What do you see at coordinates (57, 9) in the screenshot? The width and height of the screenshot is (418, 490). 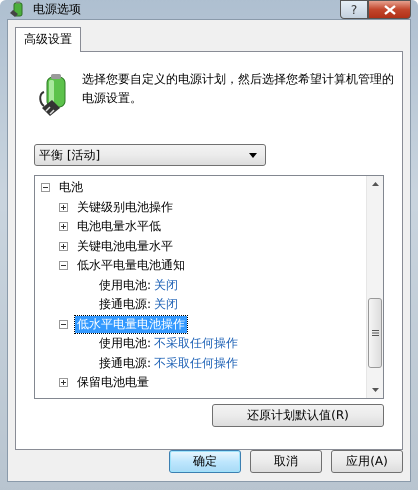 I see `window-title: 电源选项` at bounding box center [57, 9].